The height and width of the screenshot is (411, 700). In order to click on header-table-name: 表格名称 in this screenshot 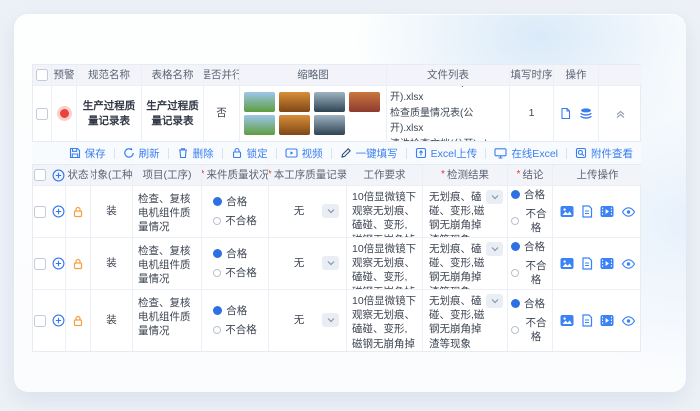, I will do `click(173, 75)`.